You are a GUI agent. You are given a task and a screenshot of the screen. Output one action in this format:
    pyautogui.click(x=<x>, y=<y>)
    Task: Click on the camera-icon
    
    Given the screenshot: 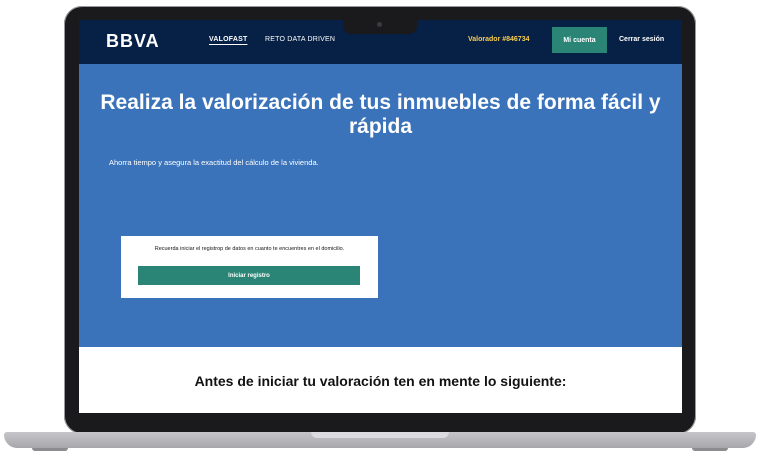 What is the action you would take?
    pyautogui.click(x=379, y=24)
    